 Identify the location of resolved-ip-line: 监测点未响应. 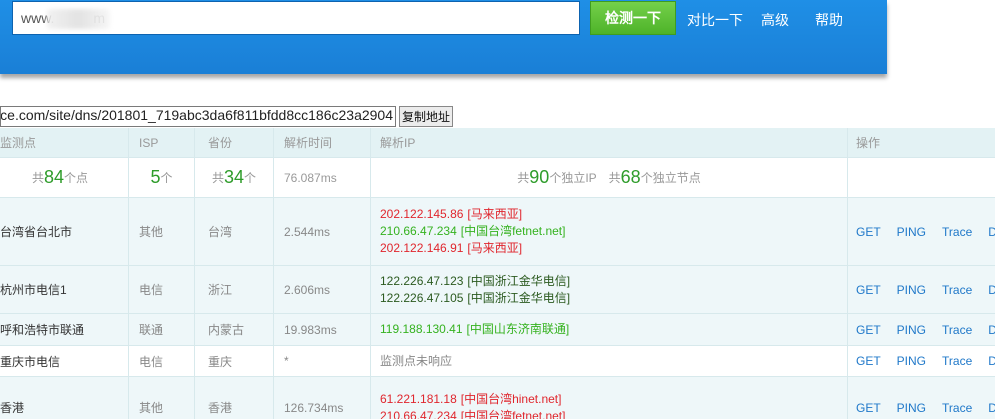
(418, 361).